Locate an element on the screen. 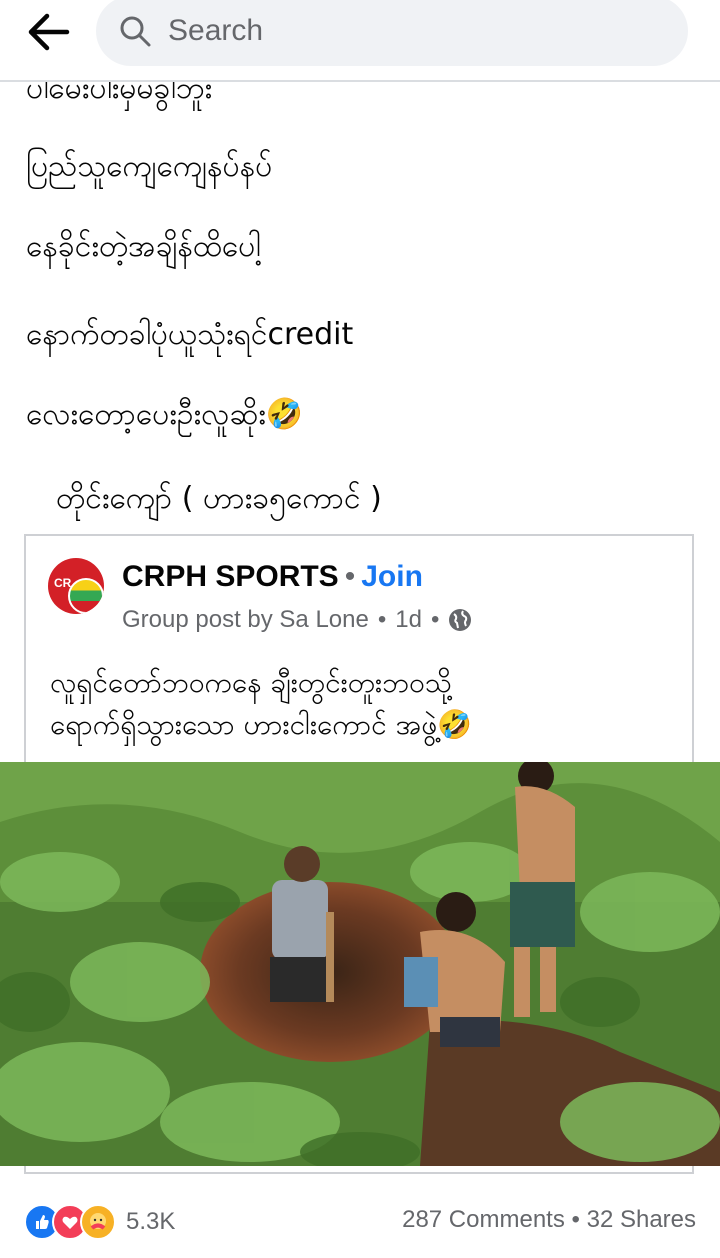  post-line: နေခိုင်းတဲ့အချိန်ထိပေါ့ is located at coordinates (143, 246).